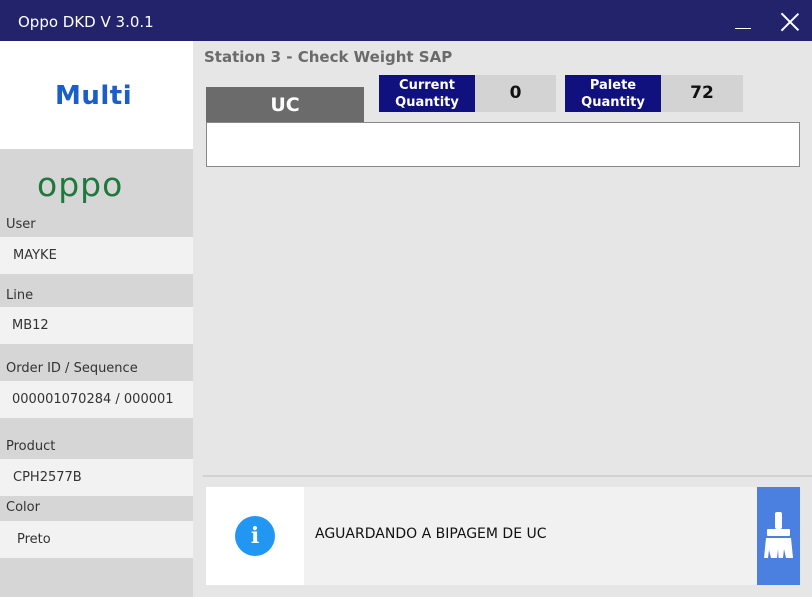 The height and width of the screenshot is (597, 812). Describe the element at coordinates (427, 85) in the screenshot. I see `current-quantity-label-line1: Current` at that location.